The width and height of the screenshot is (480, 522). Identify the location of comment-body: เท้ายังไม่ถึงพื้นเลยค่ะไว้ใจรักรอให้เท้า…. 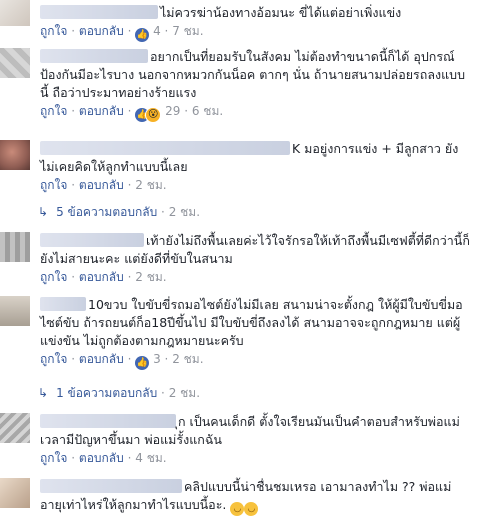
(256, 259).